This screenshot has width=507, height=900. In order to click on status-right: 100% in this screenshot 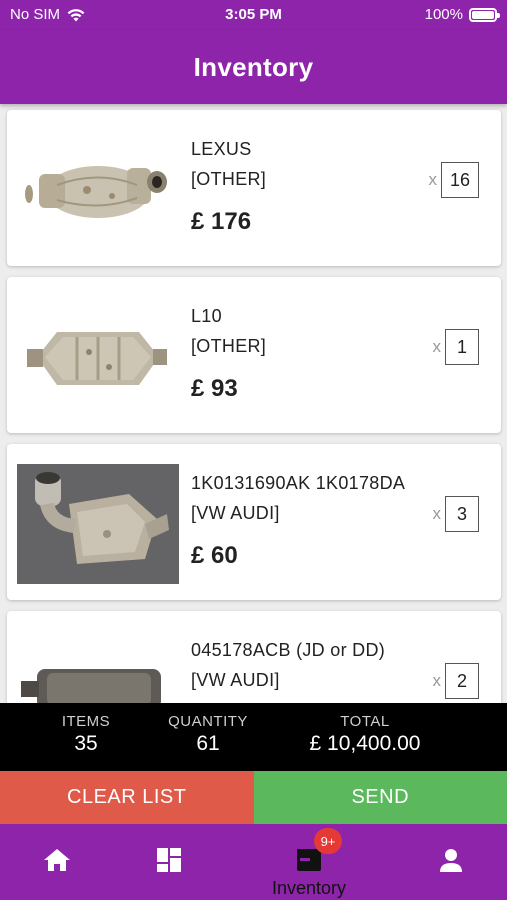, I will do `click(462, 14)`.